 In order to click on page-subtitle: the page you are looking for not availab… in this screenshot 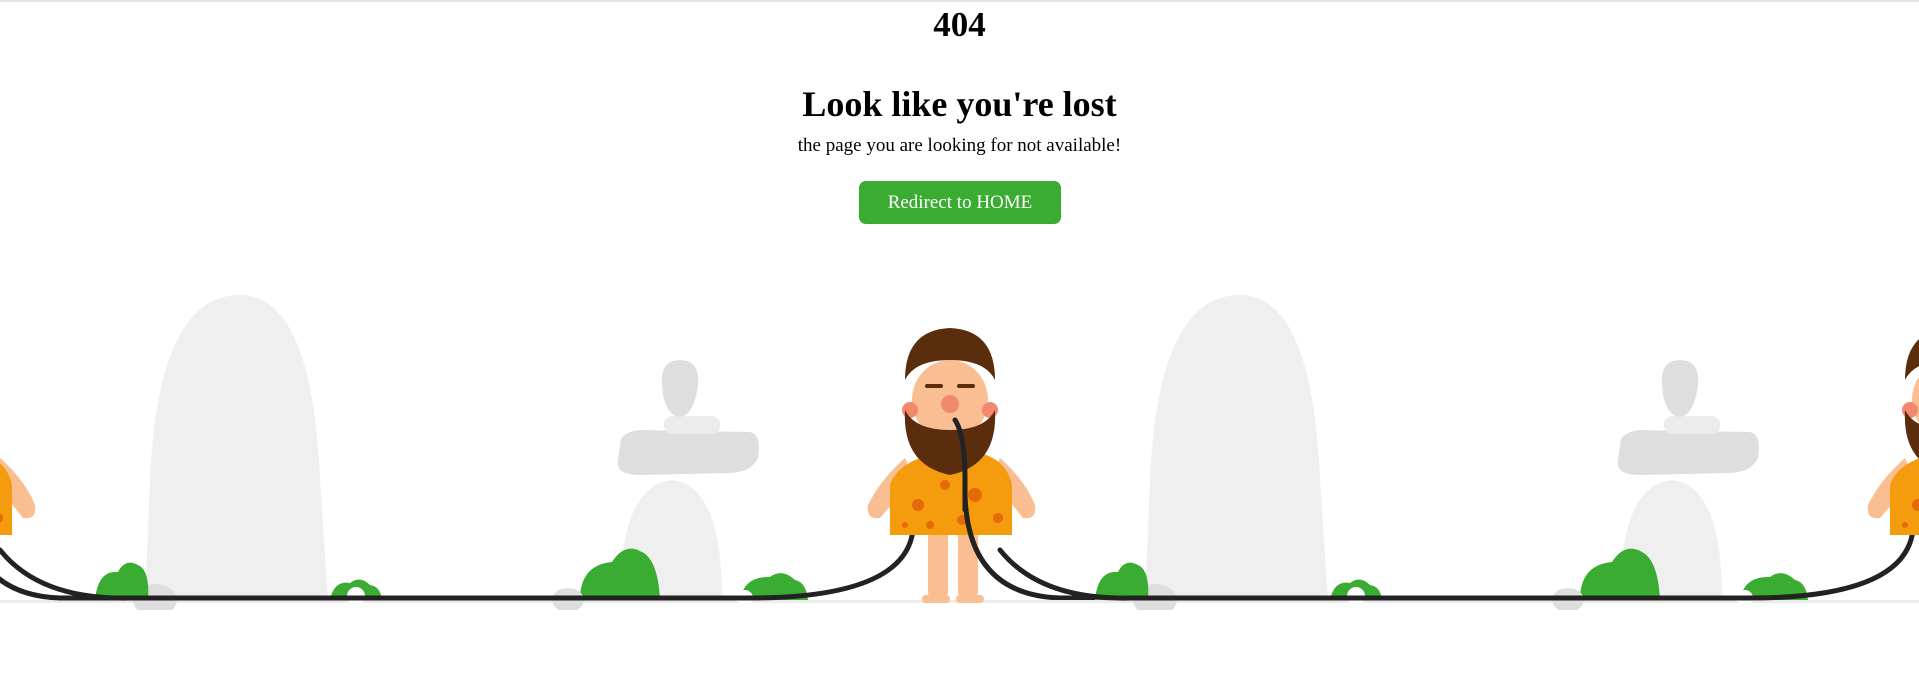, I will do `click(959, 145)`.